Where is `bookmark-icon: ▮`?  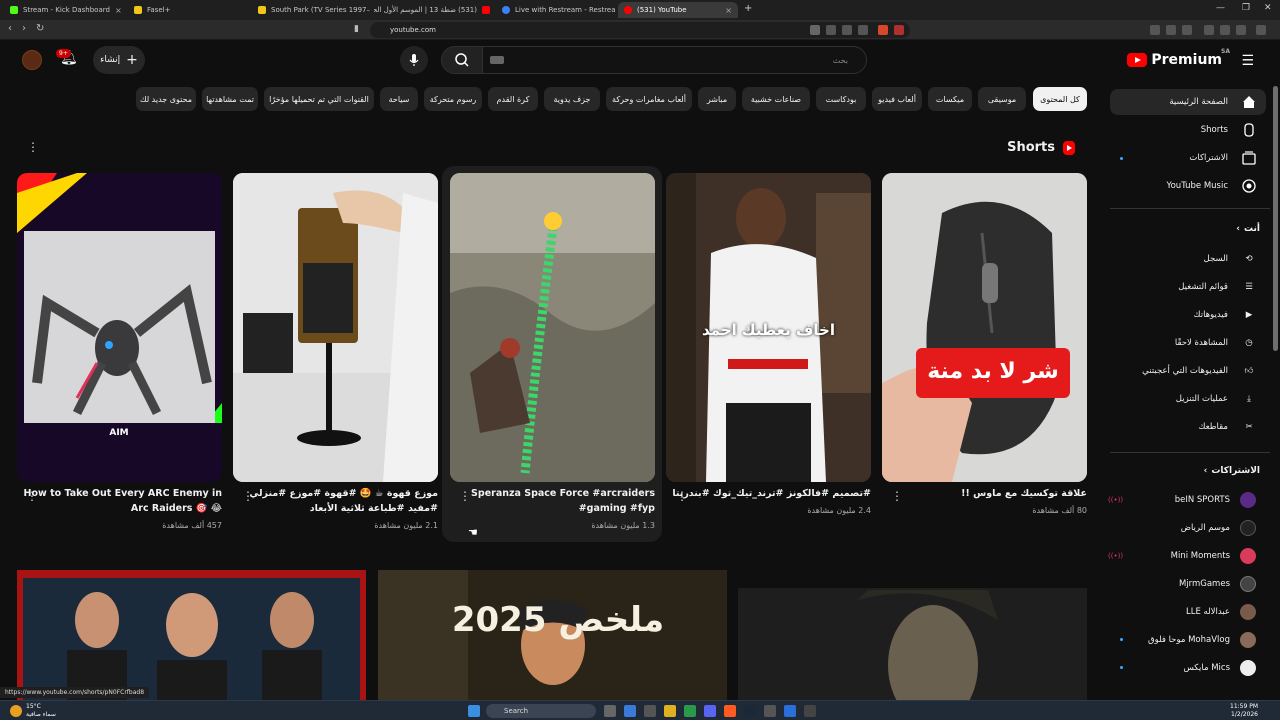 bookmark-icon: ▮ is located at coordinates (356, 29).